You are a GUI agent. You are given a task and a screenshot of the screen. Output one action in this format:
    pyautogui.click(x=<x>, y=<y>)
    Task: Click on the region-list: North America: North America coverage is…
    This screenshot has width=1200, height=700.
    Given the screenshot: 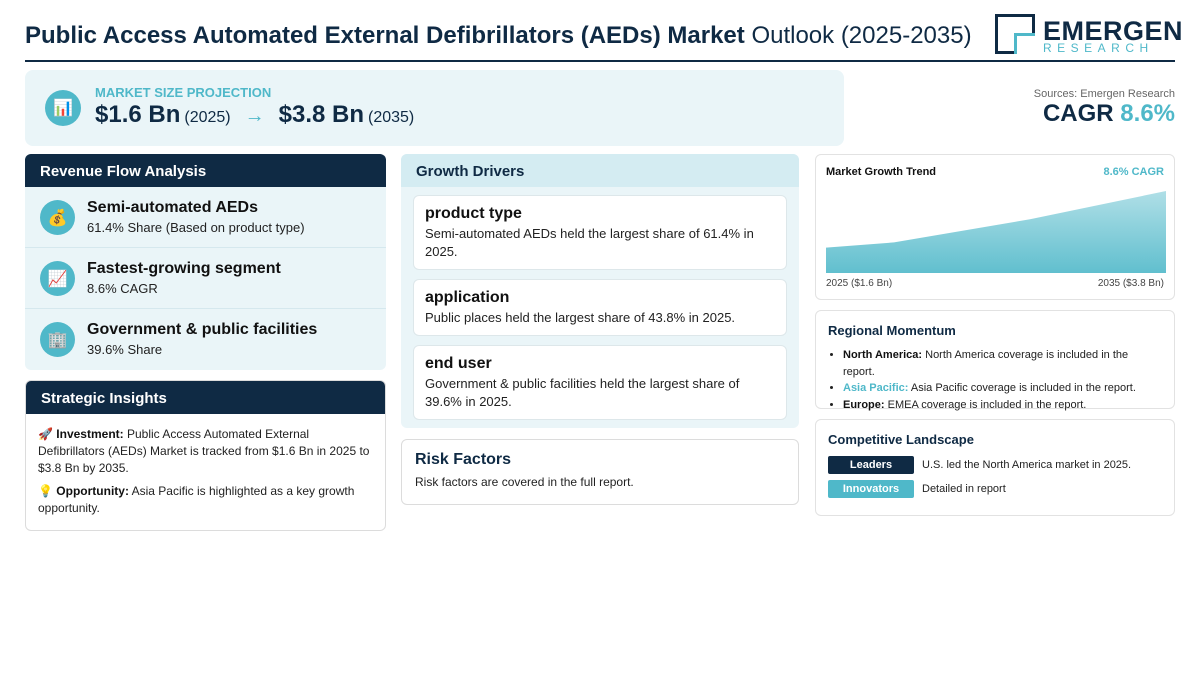 What is the action you would take?
    pyautogui.click(x=995, y=380)
    